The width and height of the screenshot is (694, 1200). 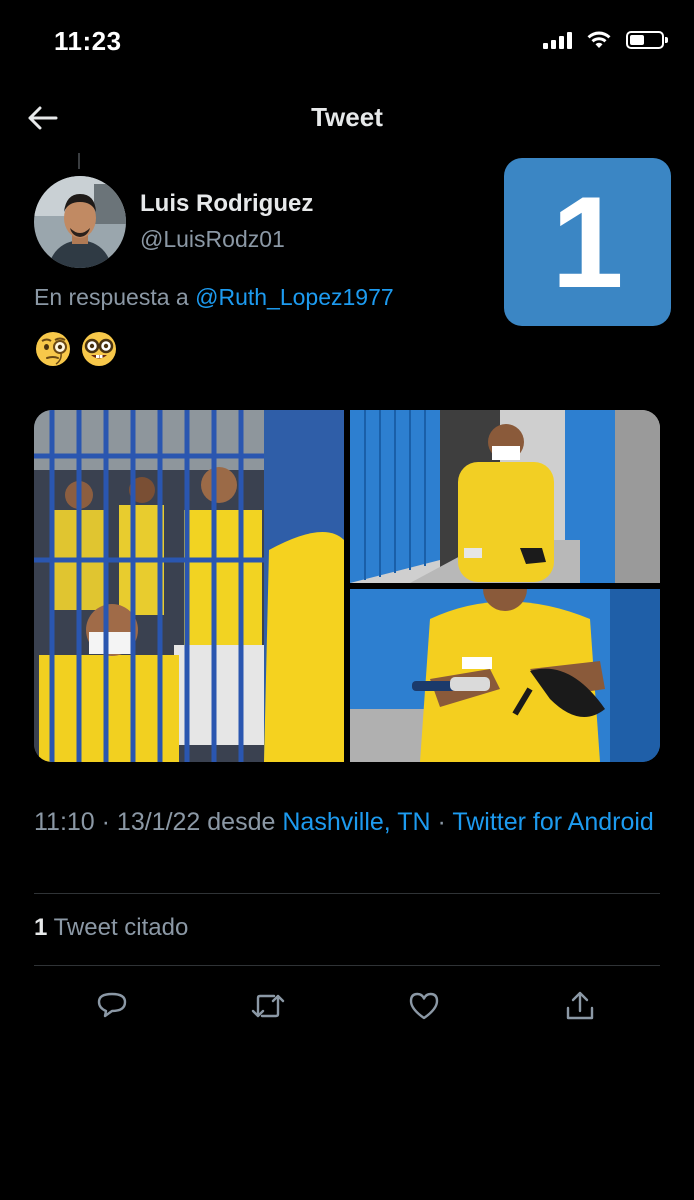 I want to click on source-link: Twitter for Android, so click(x=552, y=822).